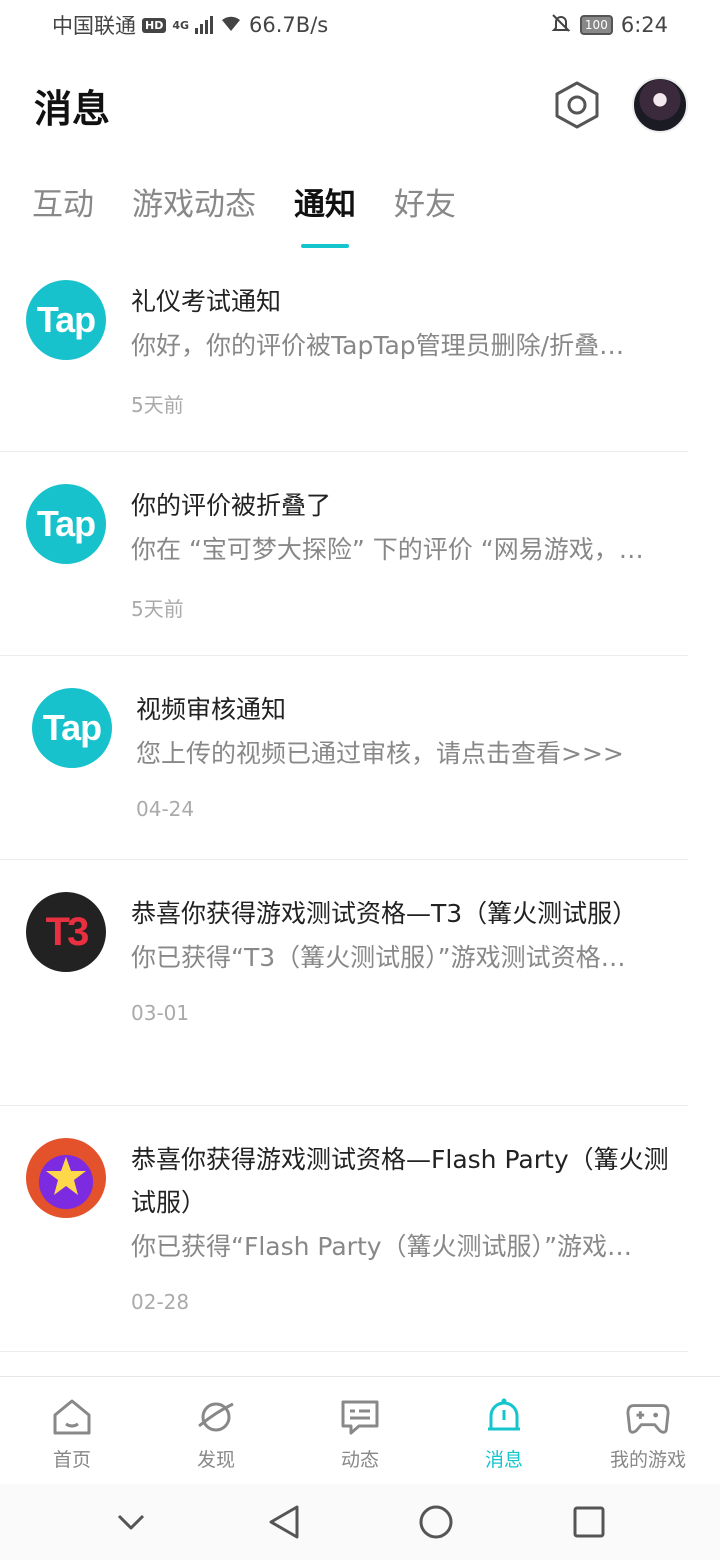 This screenshot has height=1560, width=720. Describe the element at coordinates (72, 108) in the screenshot. I see `page-title: 消息` at that location.